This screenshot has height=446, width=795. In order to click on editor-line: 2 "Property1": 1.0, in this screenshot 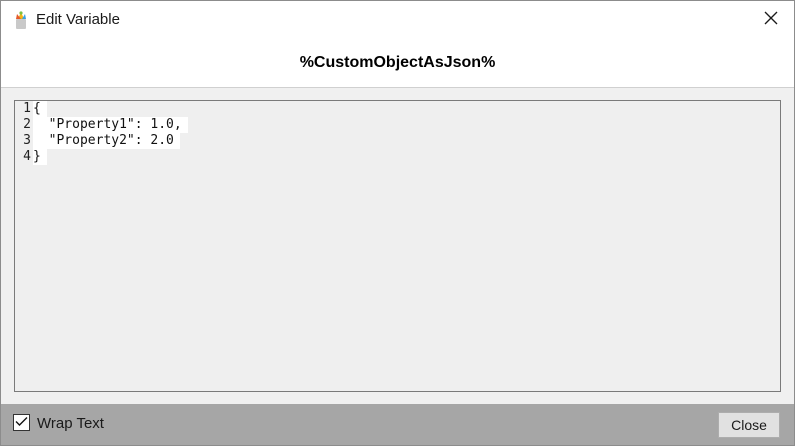, I will do `click(397, 125)`.